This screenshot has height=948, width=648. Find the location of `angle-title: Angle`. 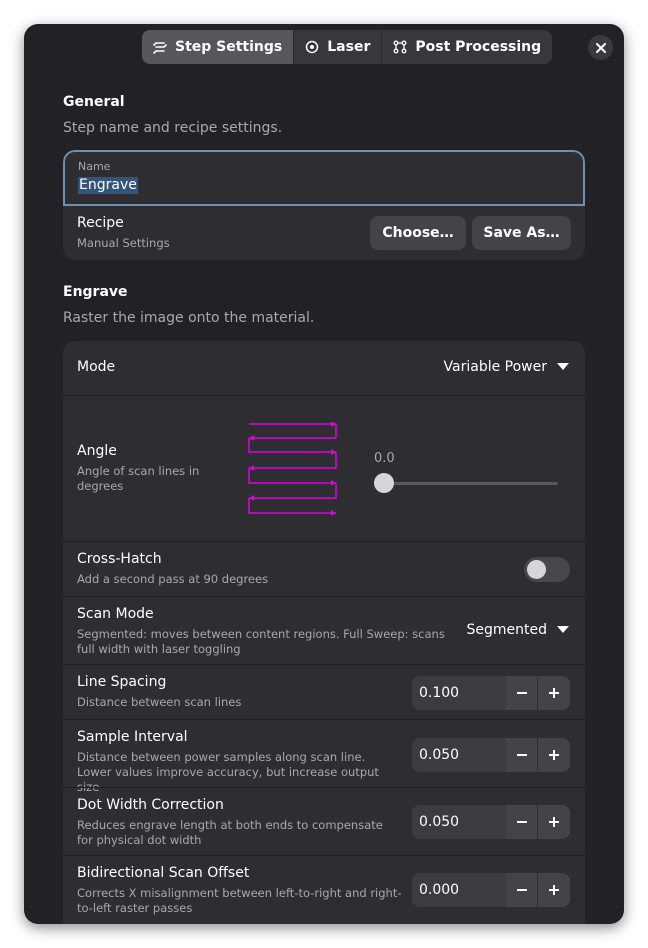

angle-title: Angle is located at coordinates (97, 451).